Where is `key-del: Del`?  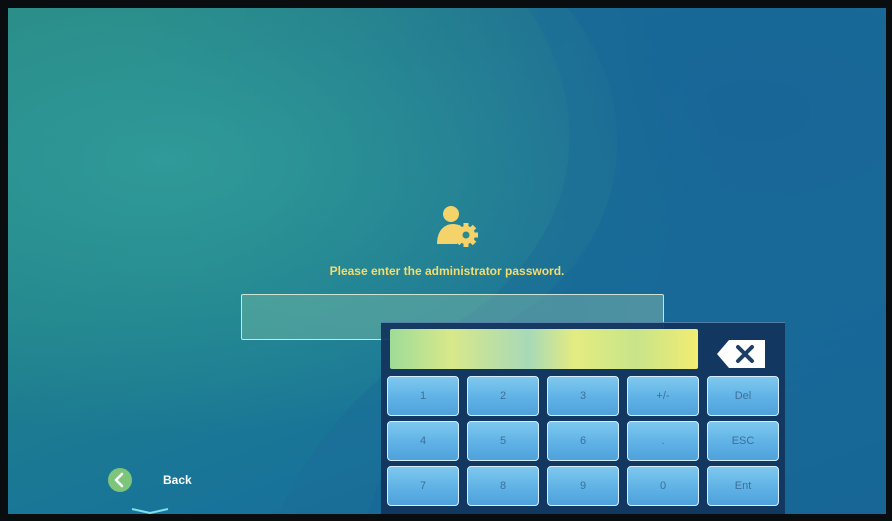
key-del: Del is located at coordinates (743, 396).